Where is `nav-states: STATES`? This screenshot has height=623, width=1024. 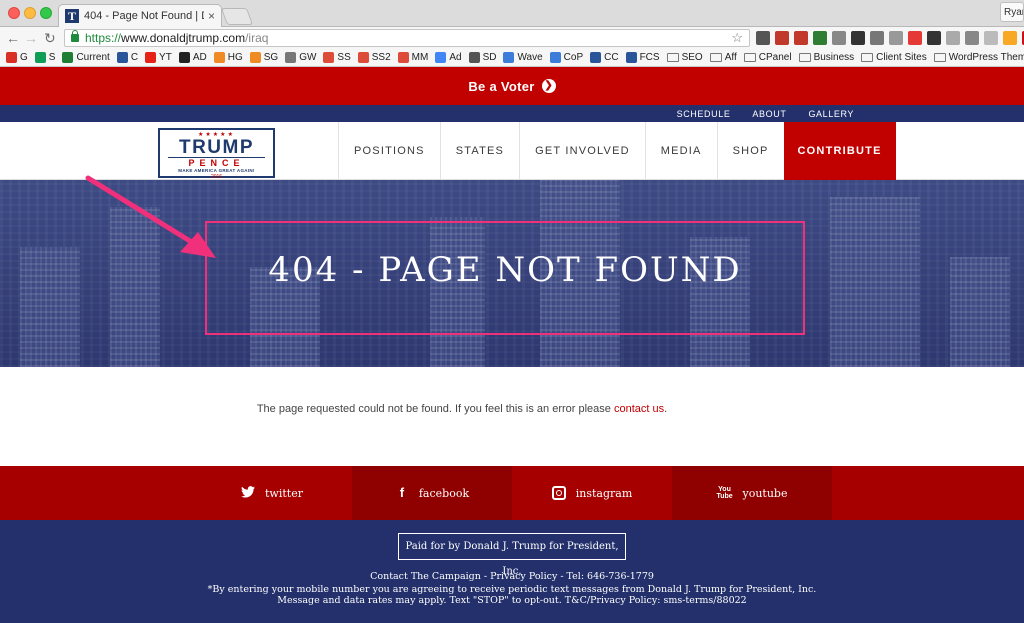
nav-states: STATES is located at coordinates (479, 151).